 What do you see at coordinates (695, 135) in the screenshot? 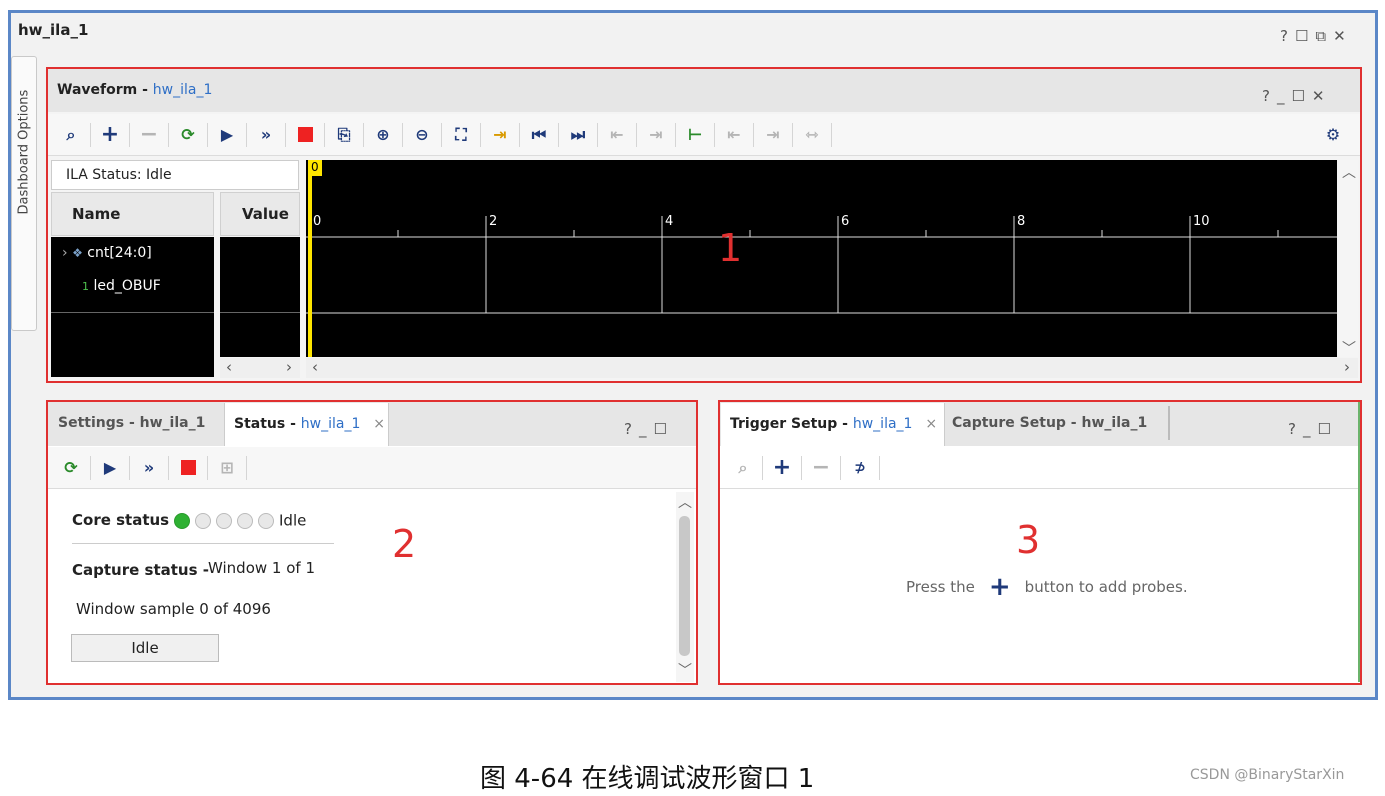
I see `add-marker-icon: ⊢` at bounding box center [695, 135].